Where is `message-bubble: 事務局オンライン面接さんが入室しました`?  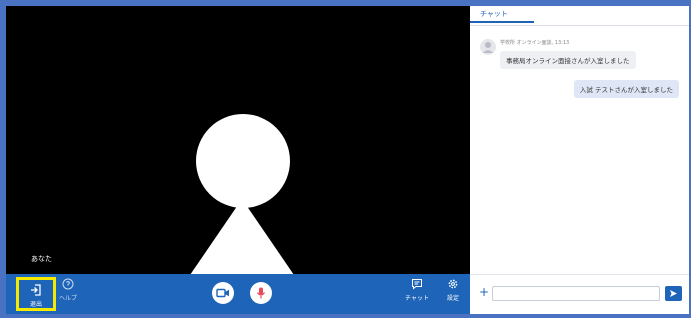 message-bubble: 事務局オンライン面接さんが入室しました is located at coordinates (568, 60).